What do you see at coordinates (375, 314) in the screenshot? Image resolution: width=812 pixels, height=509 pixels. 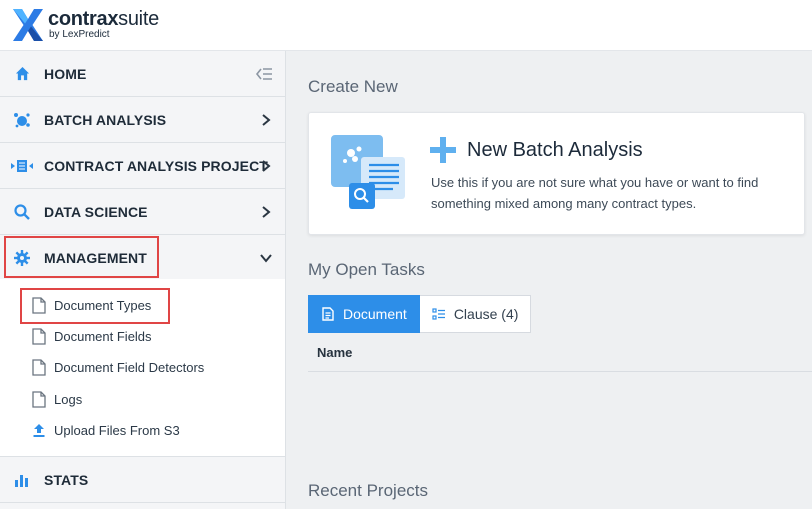 I see `tab-label: Document` at bounding box center [375, 314].